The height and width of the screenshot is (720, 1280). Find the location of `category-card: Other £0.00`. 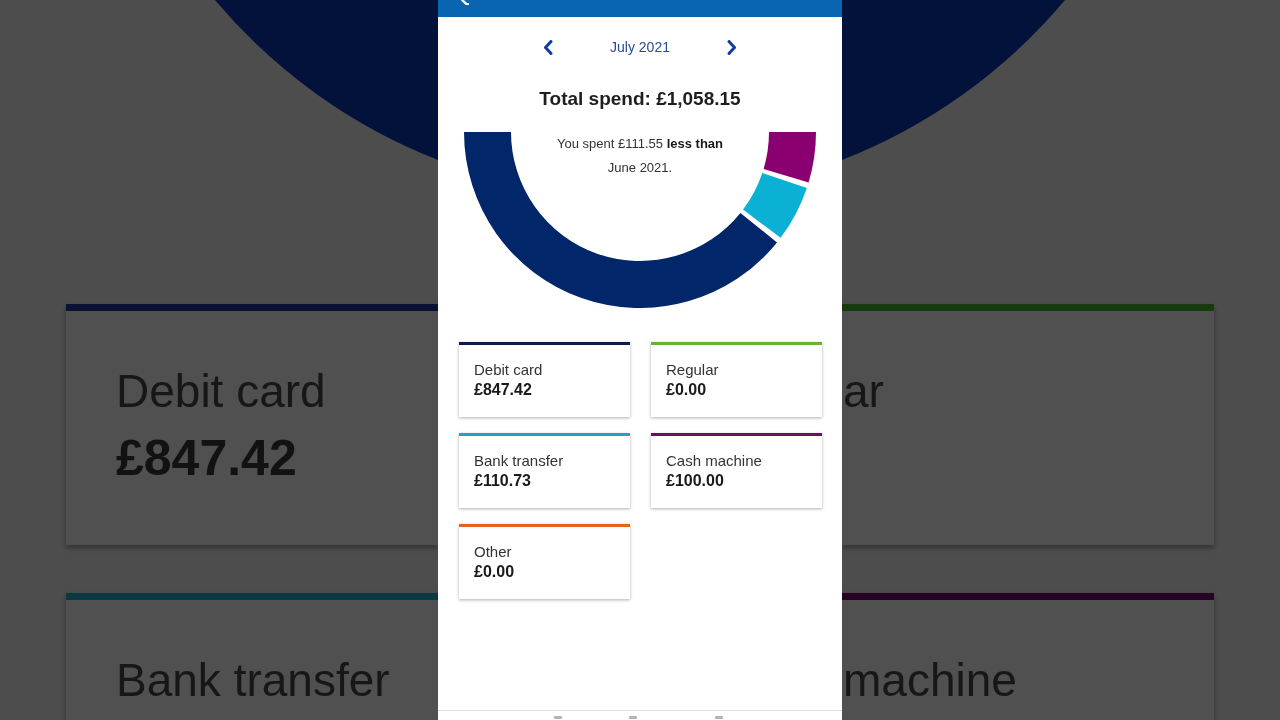

category-card: Other £0.00 is located at coordinates (544, 561).